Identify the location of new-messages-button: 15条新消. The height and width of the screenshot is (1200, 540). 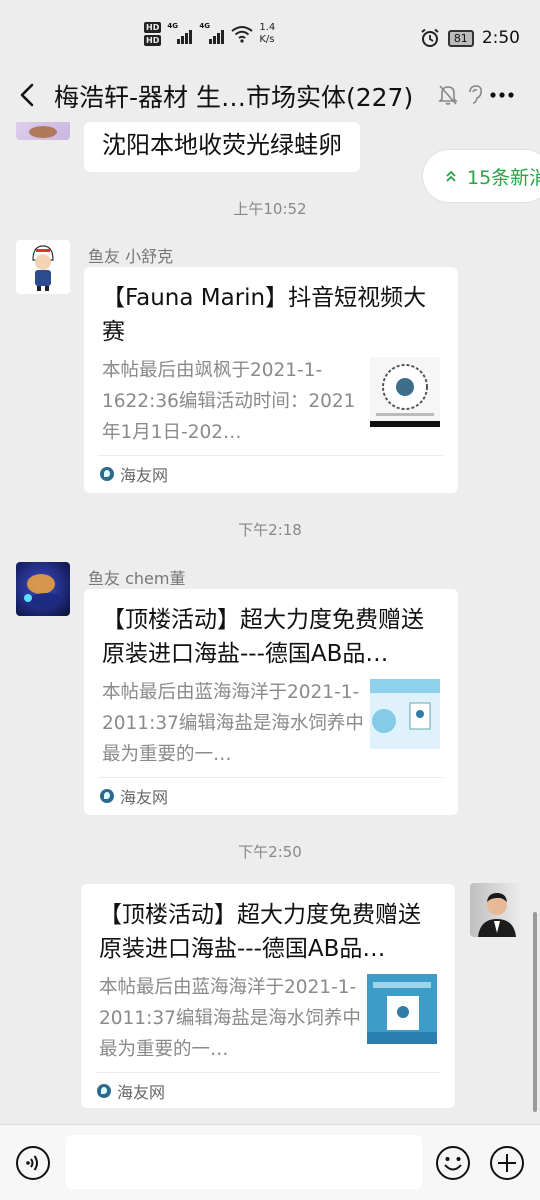
(481, 176).